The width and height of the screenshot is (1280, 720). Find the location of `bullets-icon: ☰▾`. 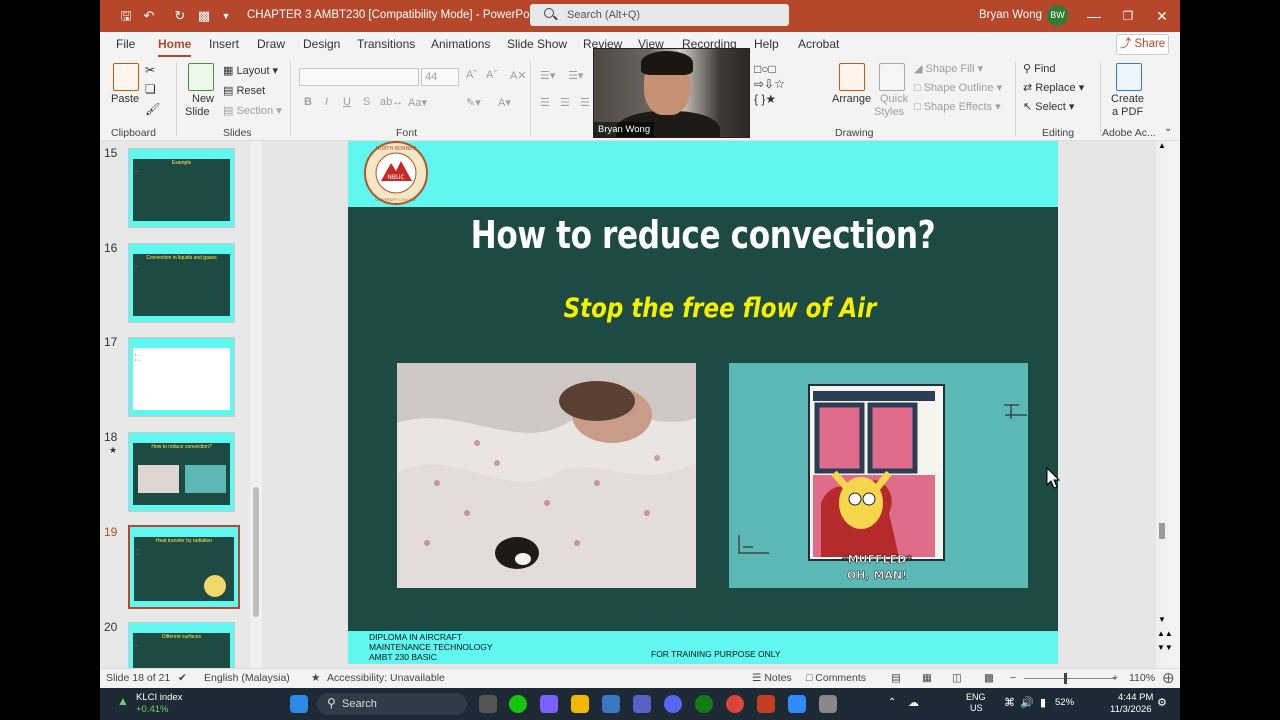

bullets-icon: ☰▾ is located at coordinates (547, 75).